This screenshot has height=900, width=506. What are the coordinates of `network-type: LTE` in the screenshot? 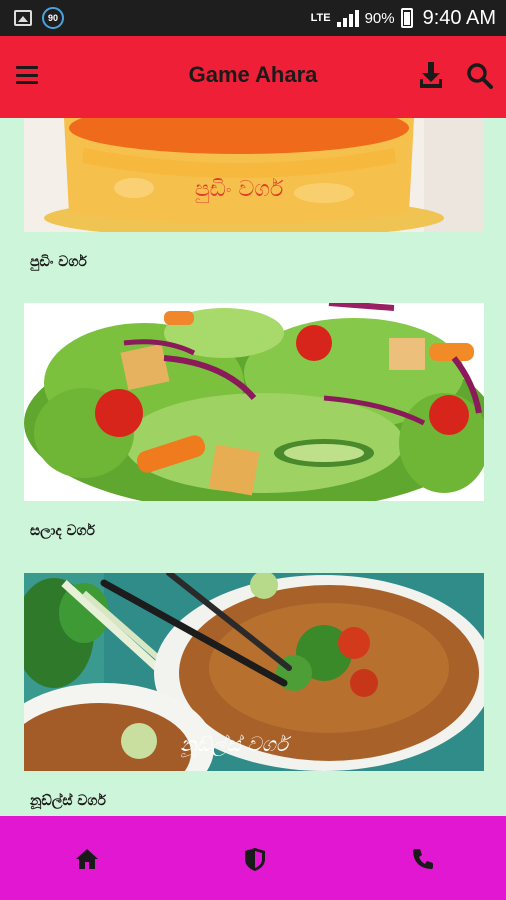 It's located at (320, 18).